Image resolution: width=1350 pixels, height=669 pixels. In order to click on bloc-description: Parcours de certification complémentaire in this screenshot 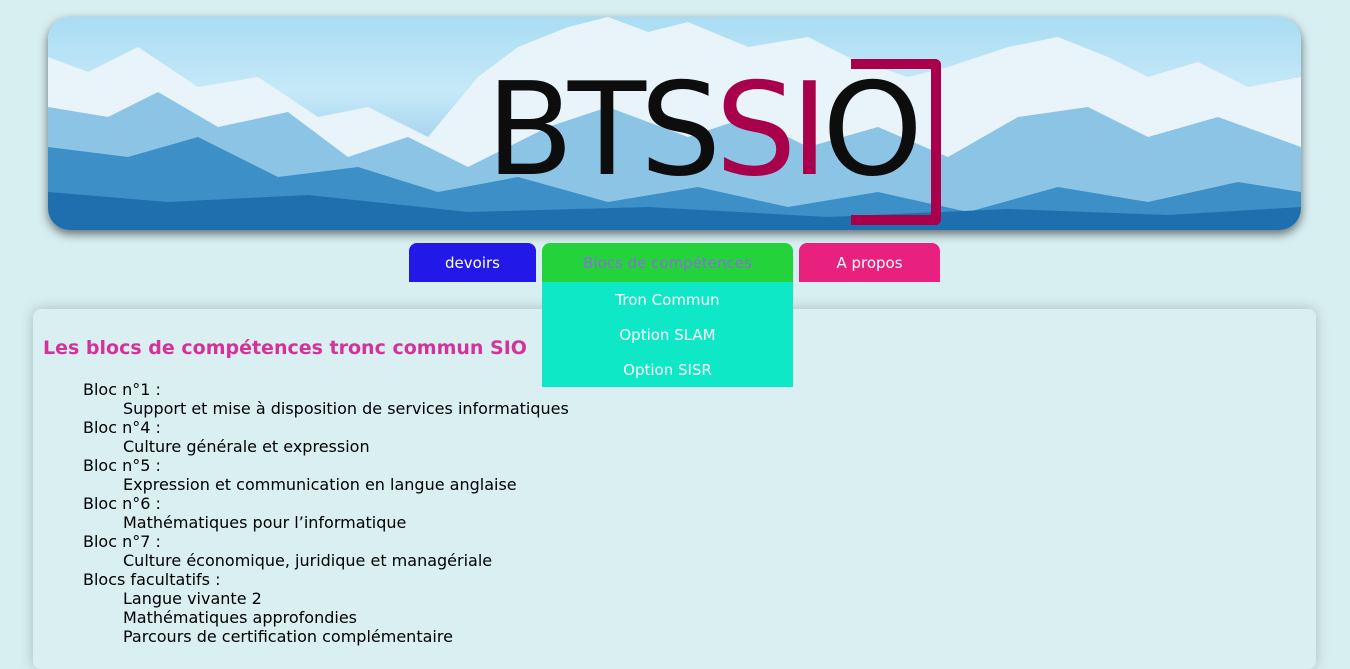, I will do `click(288, 636)`.